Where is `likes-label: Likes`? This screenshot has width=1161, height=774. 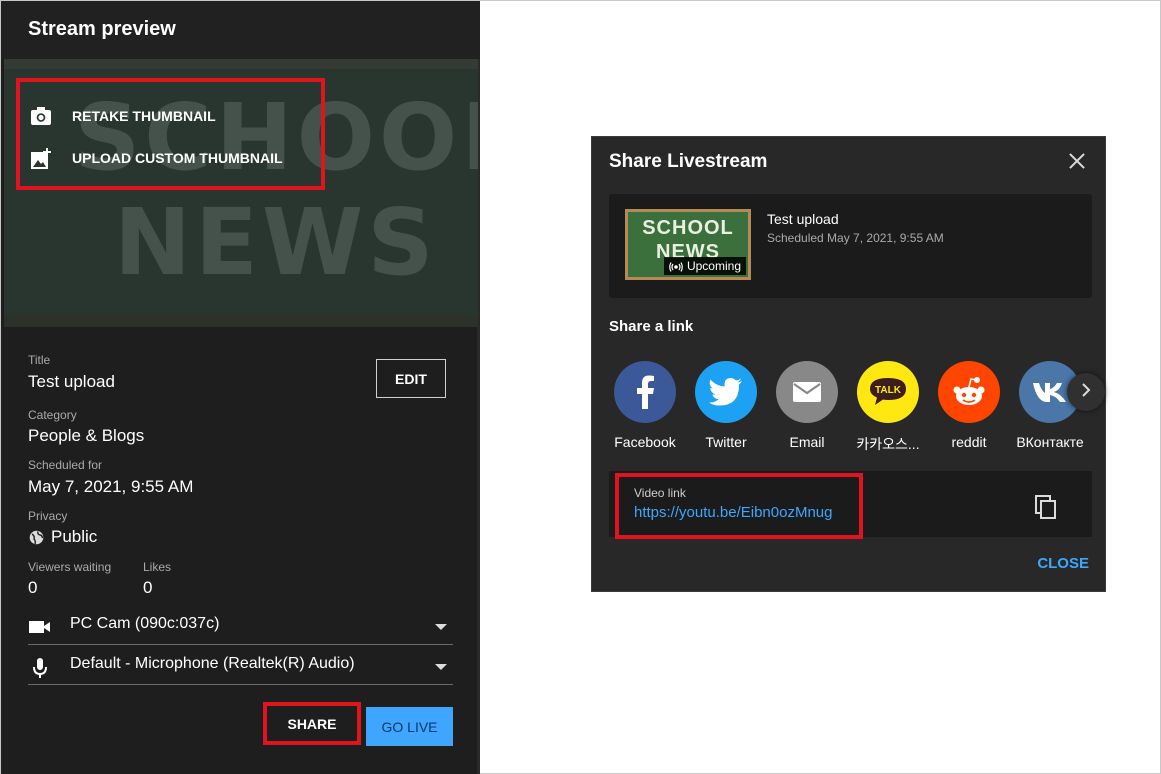 likes-label: Likes is located at coordinates (157, 567).